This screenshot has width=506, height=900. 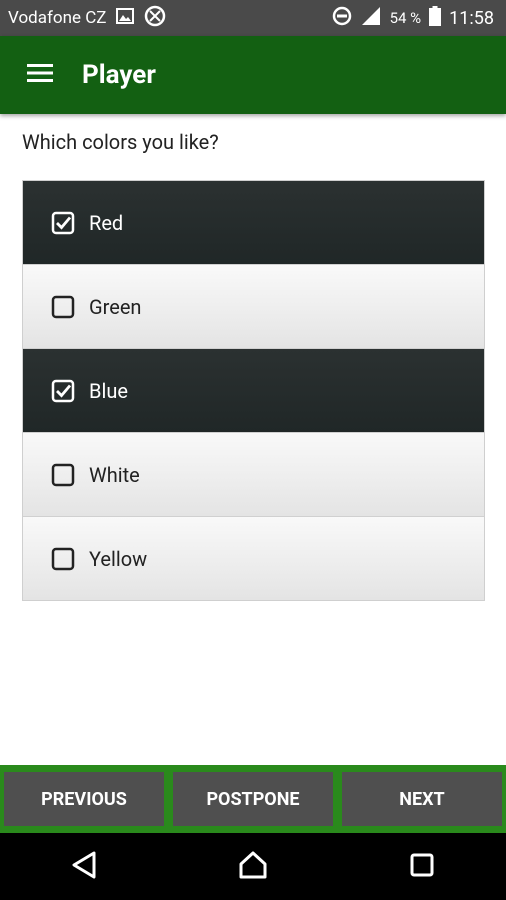 What do you see at coordinates (108, 390) in the screenshot?
I see `option-label: Blue` at bounding box center [108, 390].